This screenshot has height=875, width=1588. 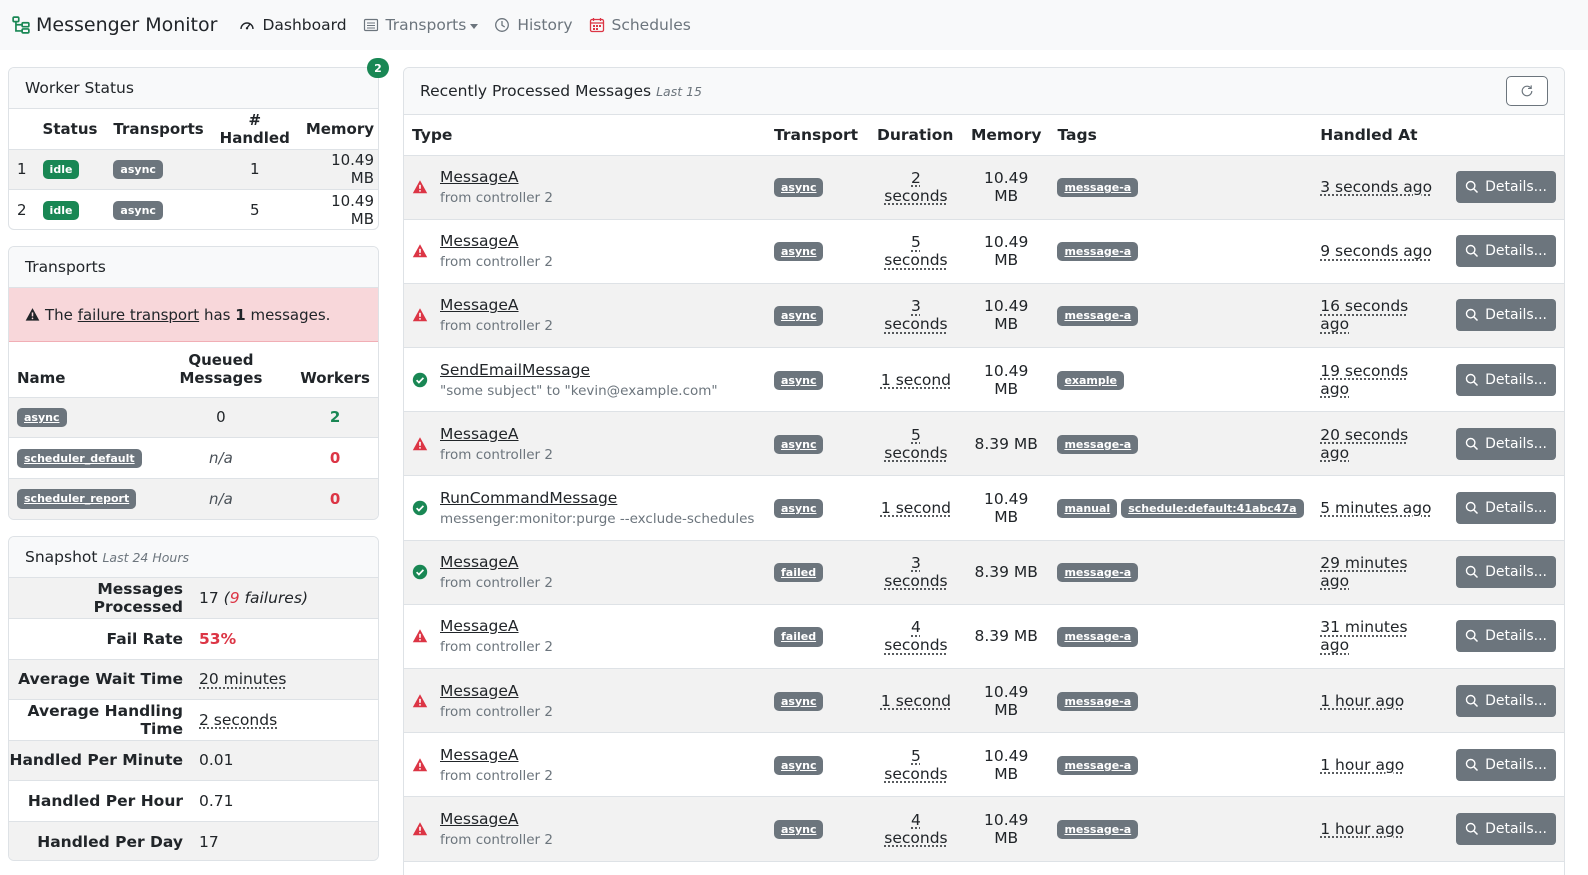 What do you see at coordinates (585, 135) in the screenshot?
I see `col-type: Type` at bounding box center [585, 135].